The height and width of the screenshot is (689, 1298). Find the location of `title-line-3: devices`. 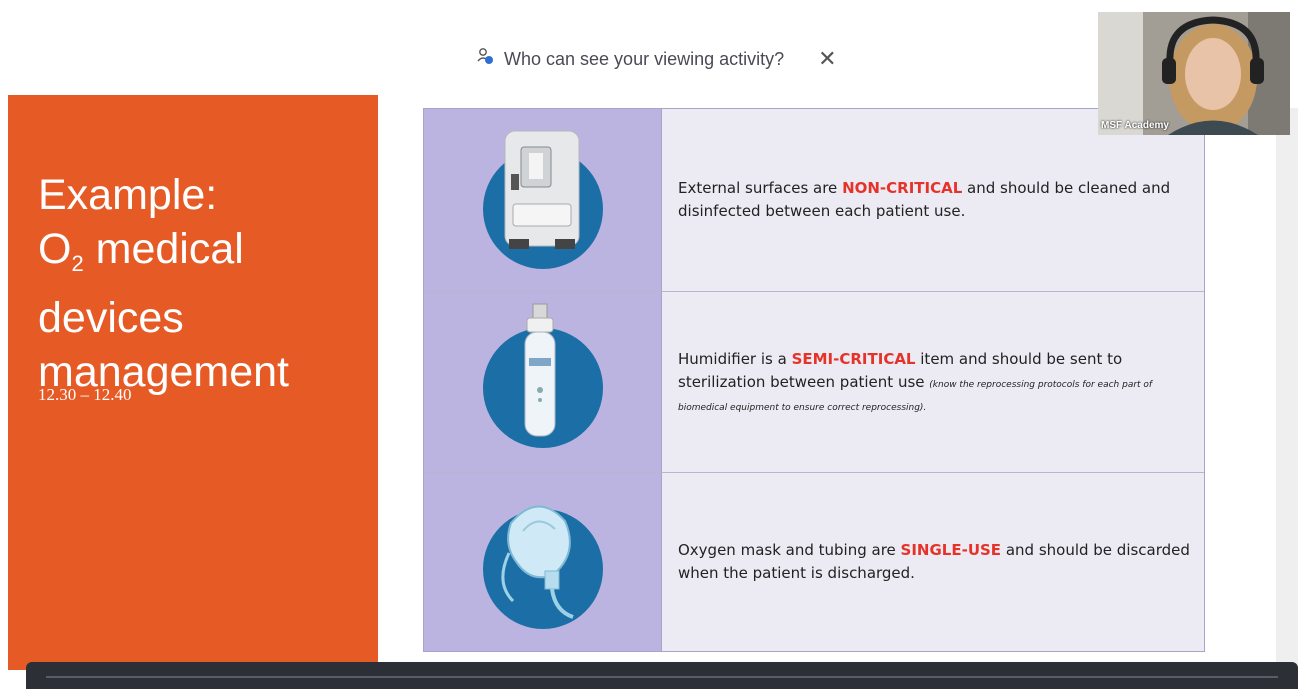

title-line-3: devices is located at coordinates (111, 318).